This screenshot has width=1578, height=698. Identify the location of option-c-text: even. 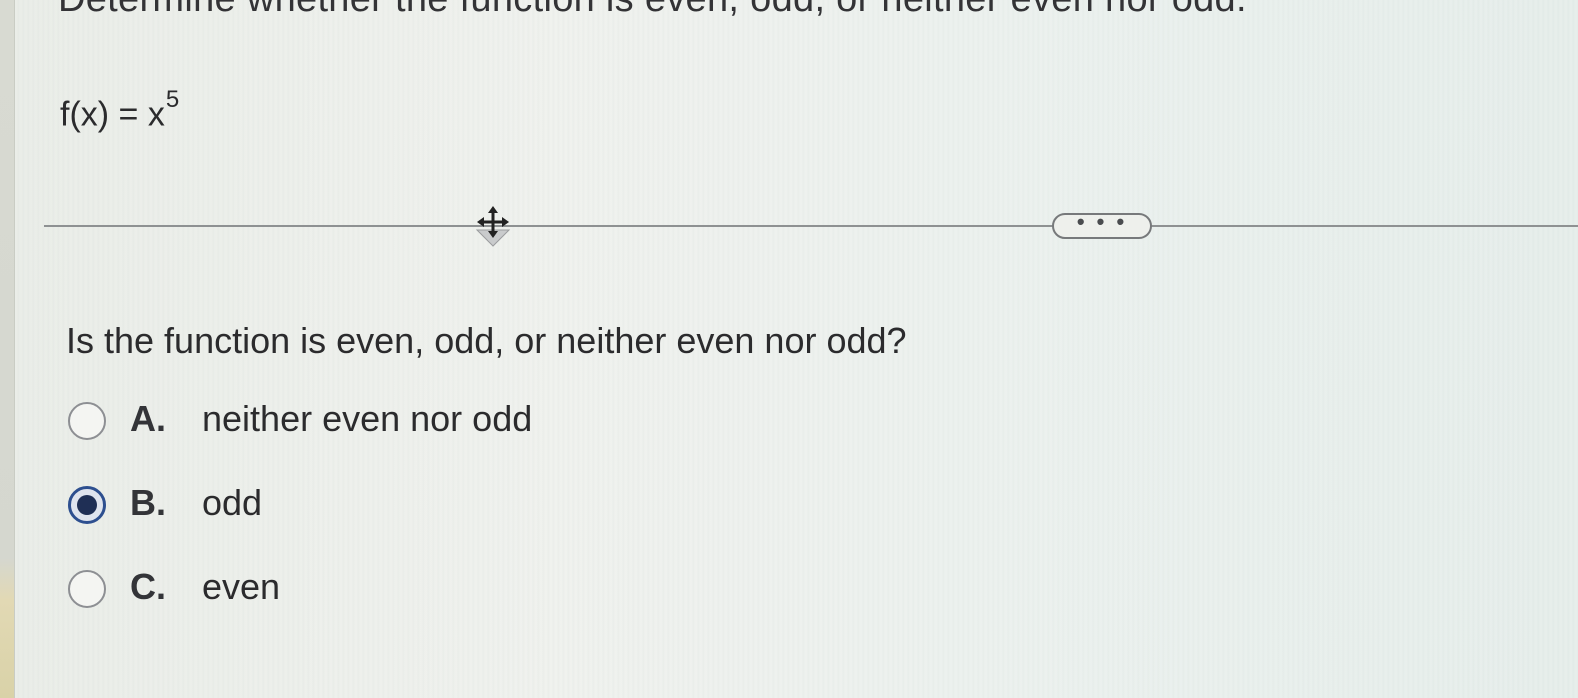
(241, 586).